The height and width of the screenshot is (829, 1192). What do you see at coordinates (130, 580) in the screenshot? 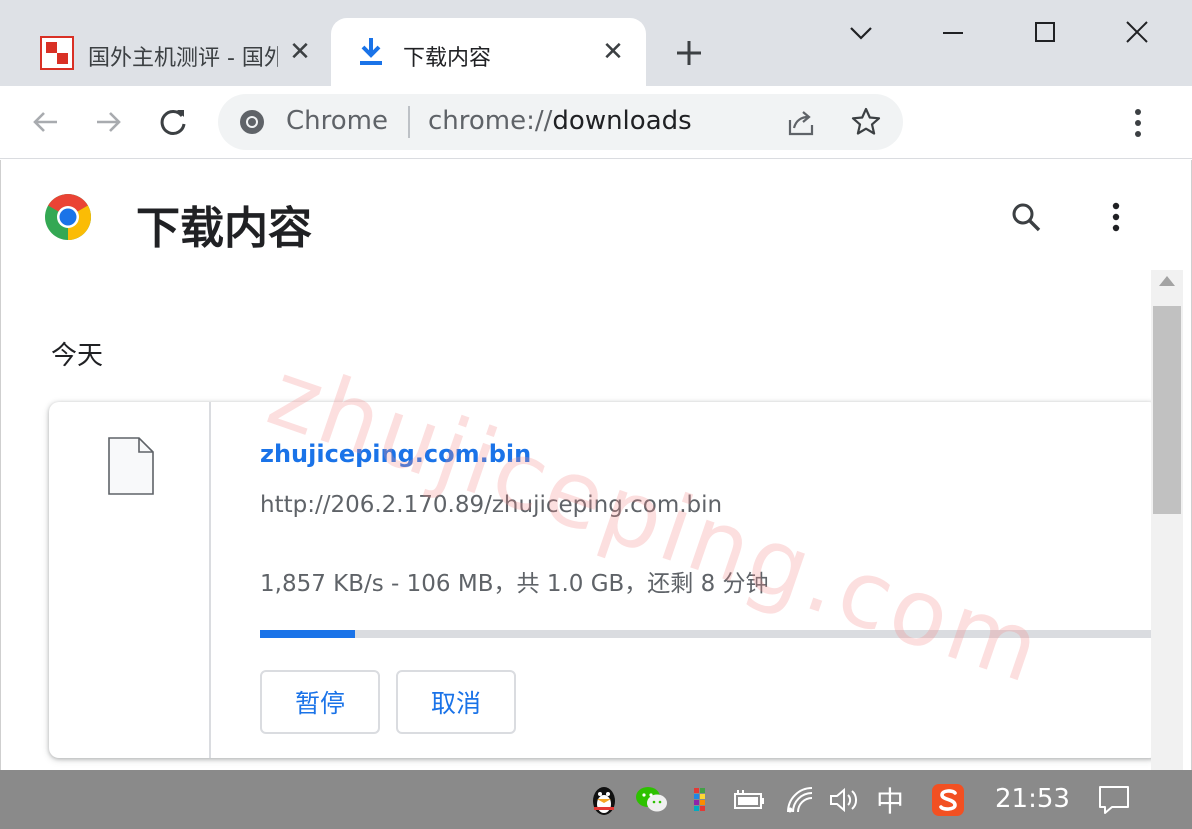
I see `file-icon-column` at bounding box center [130, 580].